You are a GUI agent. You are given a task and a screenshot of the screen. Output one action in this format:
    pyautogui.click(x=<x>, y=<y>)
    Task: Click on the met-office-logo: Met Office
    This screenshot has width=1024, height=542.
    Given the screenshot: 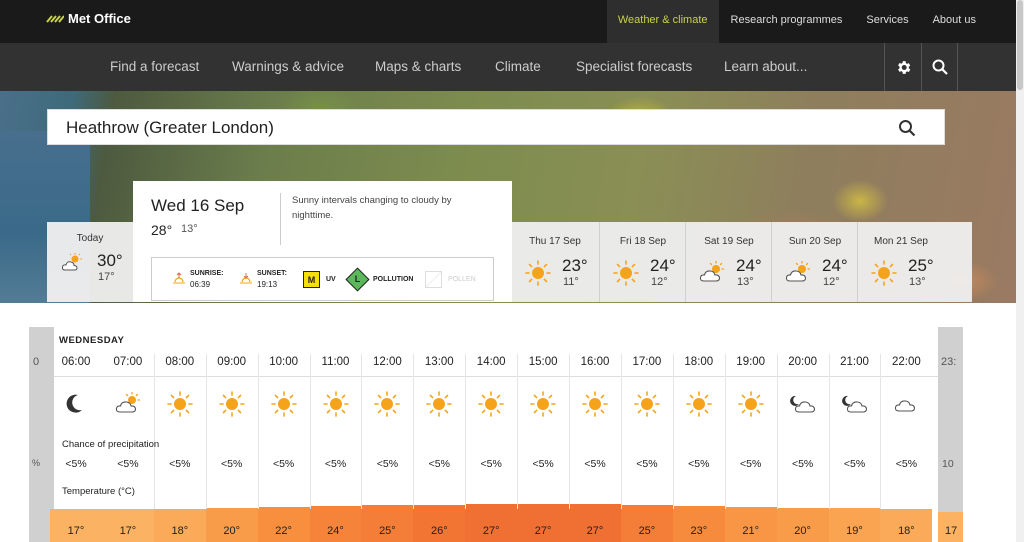 What is the action you would take?
    pyautogui.click(x=88, y=18)
    